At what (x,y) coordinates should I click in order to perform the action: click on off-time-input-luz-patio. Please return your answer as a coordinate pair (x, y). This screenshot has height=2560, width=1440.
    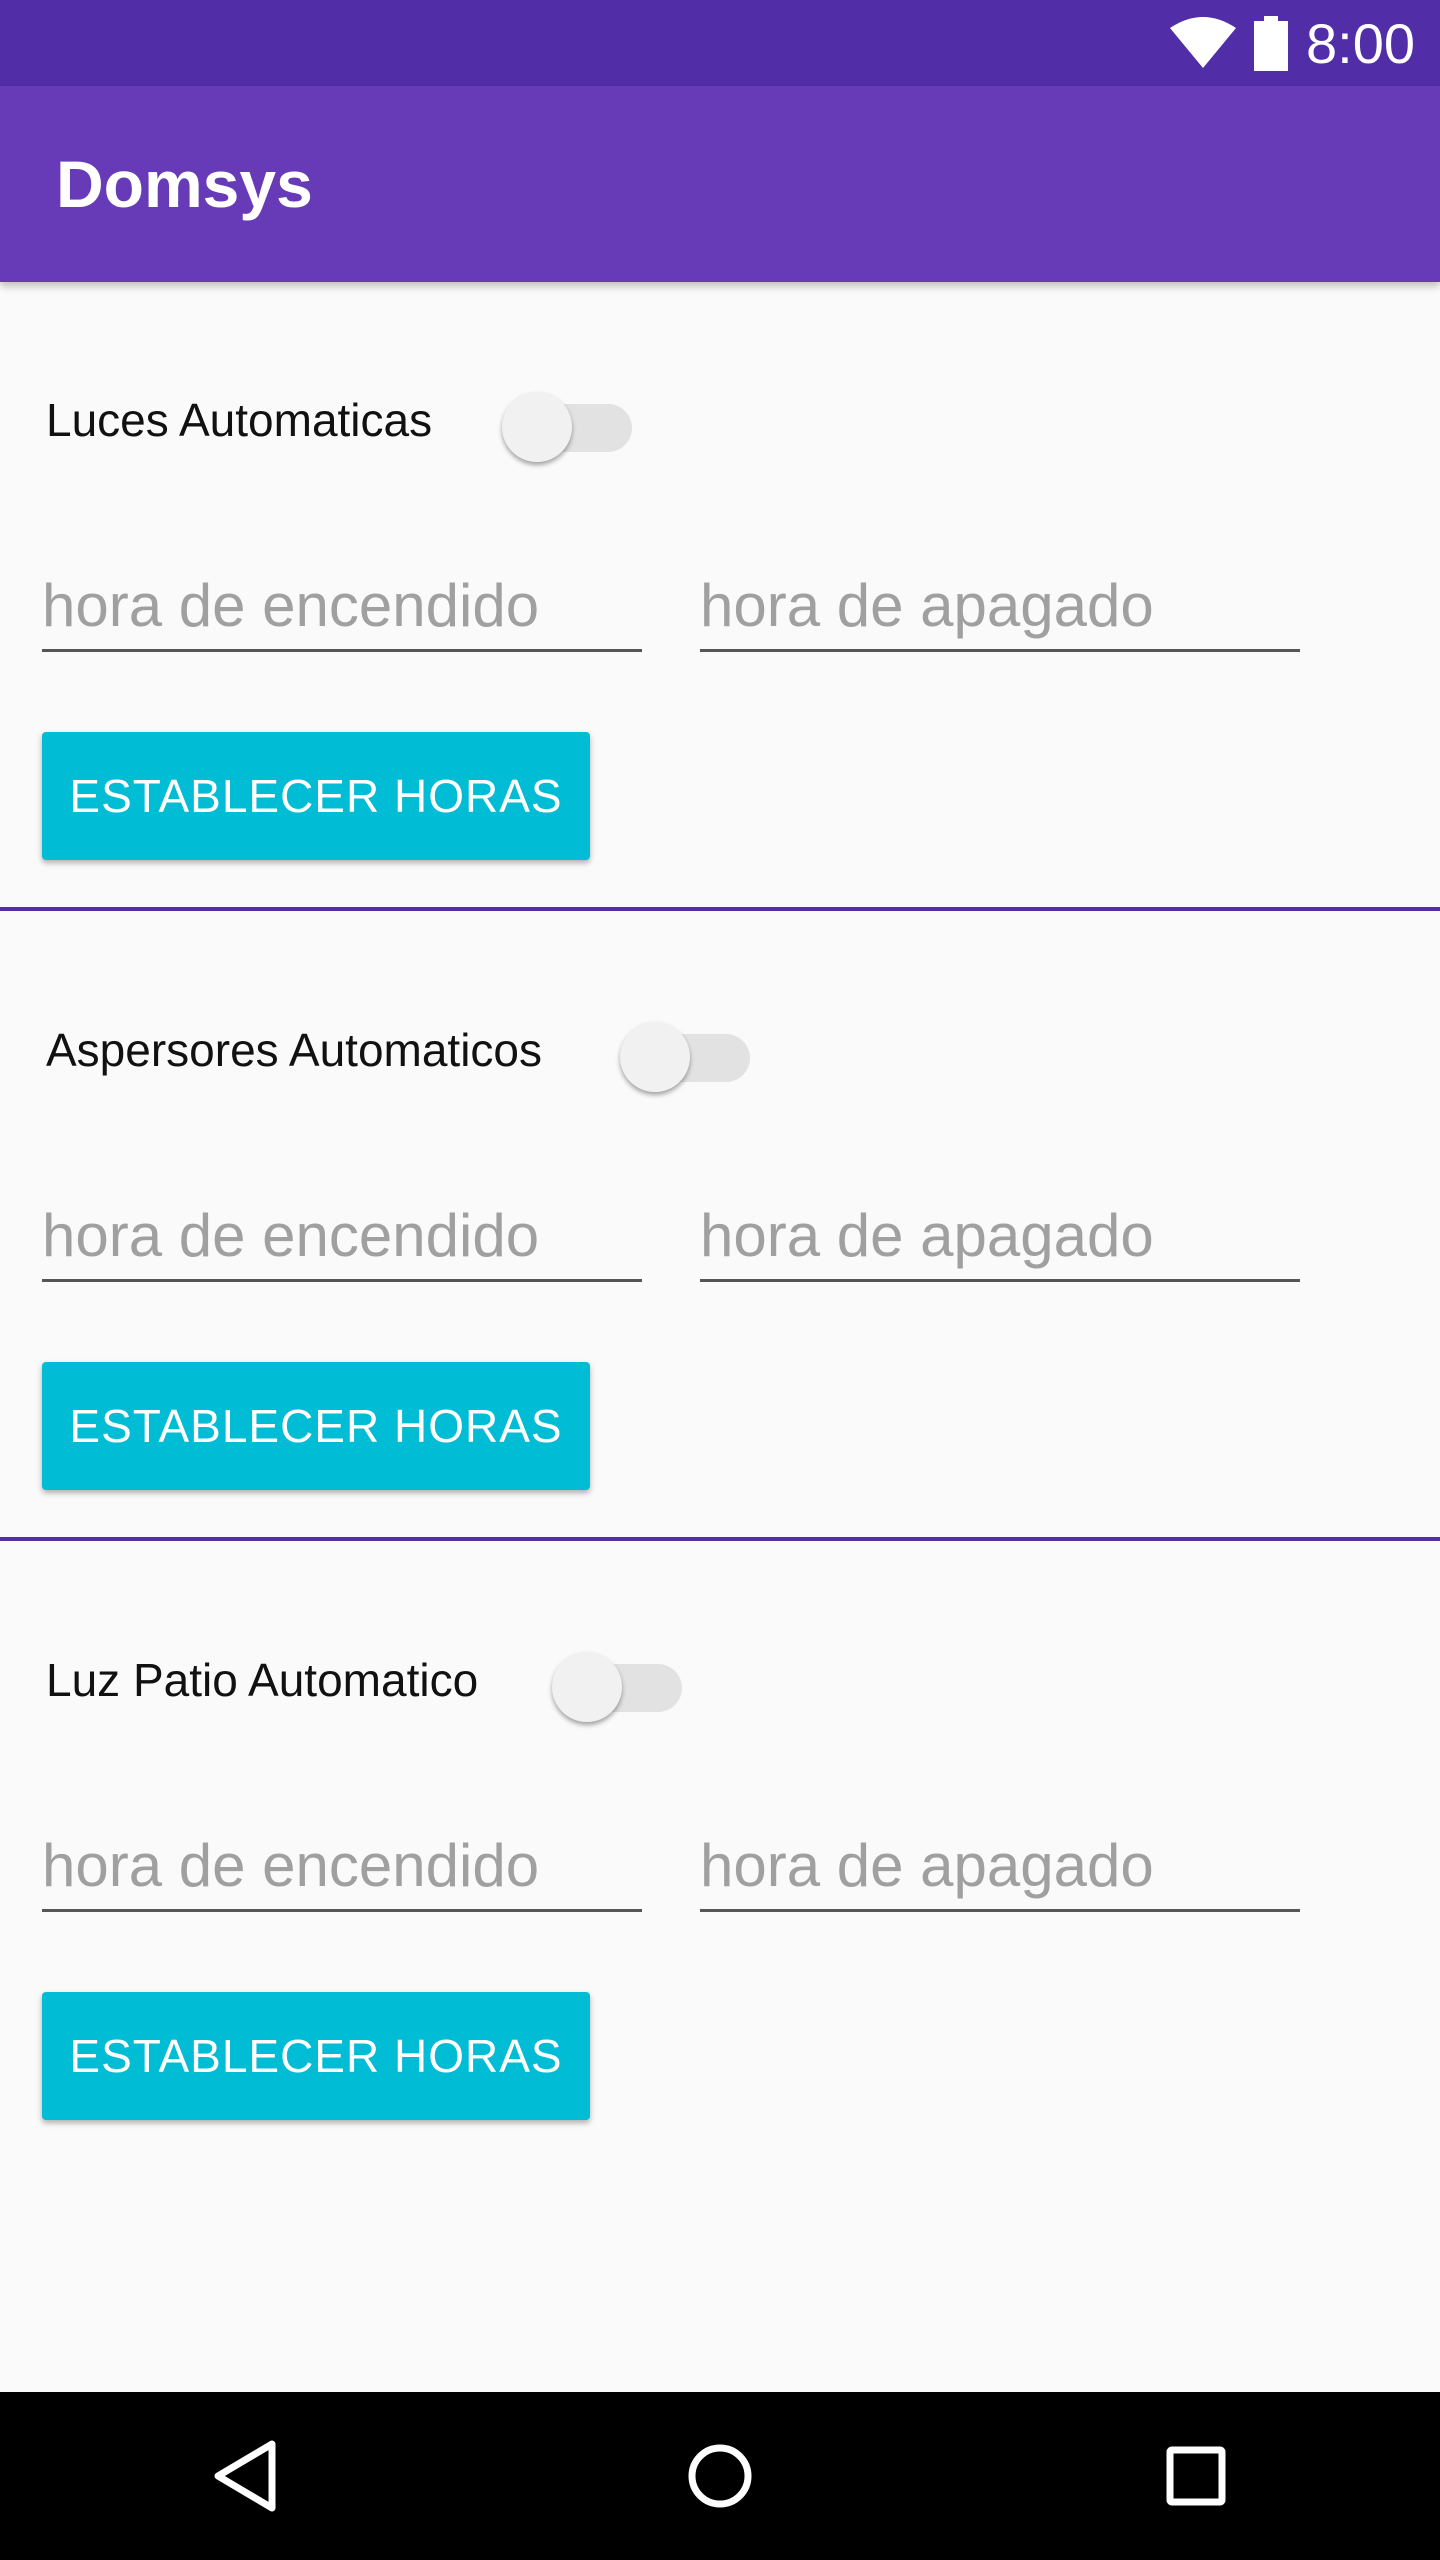
    Looking at the image, I should click on (1000, 1867).